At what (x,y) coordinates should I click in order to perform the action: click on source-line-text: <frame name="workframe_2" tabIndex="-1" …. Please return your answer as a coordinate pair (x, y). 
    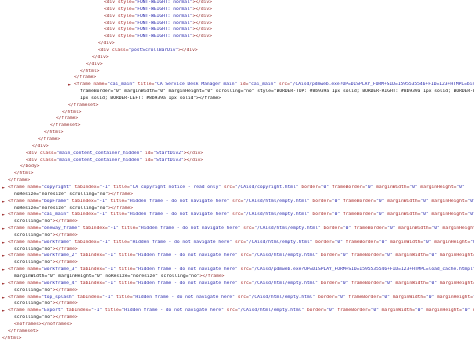
    Looking at the image, I should click on (241, 256).